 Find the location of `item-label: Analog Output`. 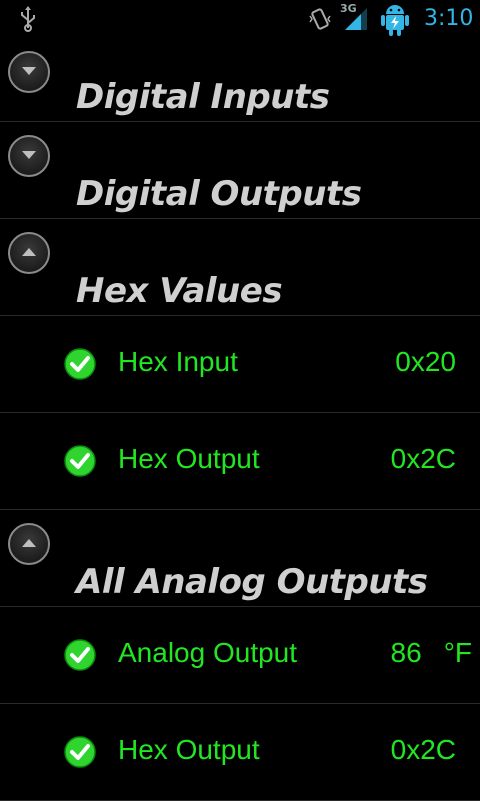

item-label: Analog Output is located at coordinates (208, 652).